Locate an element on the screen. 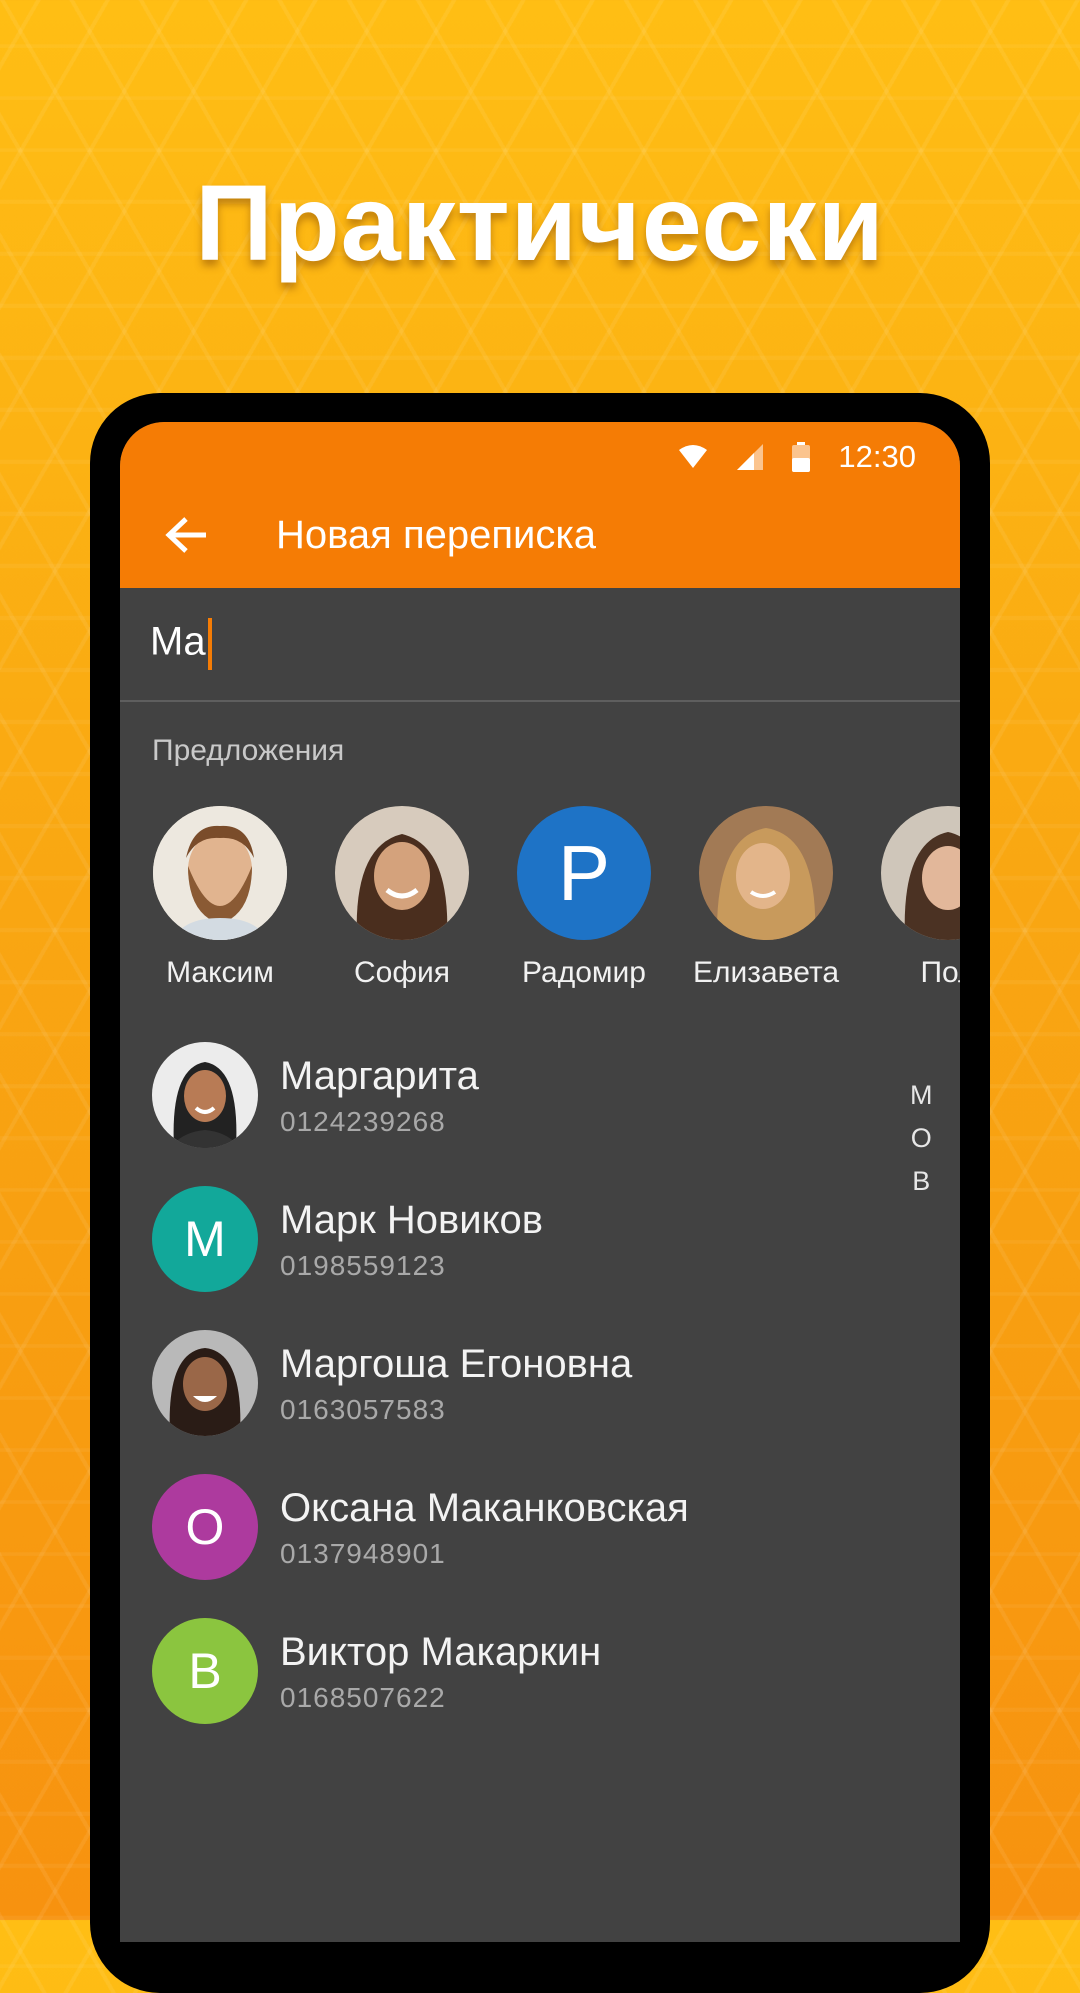 The width and height of the screenshot is (1080, 1993). list-item: O Оксана Маканковская 0137948901 is located at coordinates (540, 1527).